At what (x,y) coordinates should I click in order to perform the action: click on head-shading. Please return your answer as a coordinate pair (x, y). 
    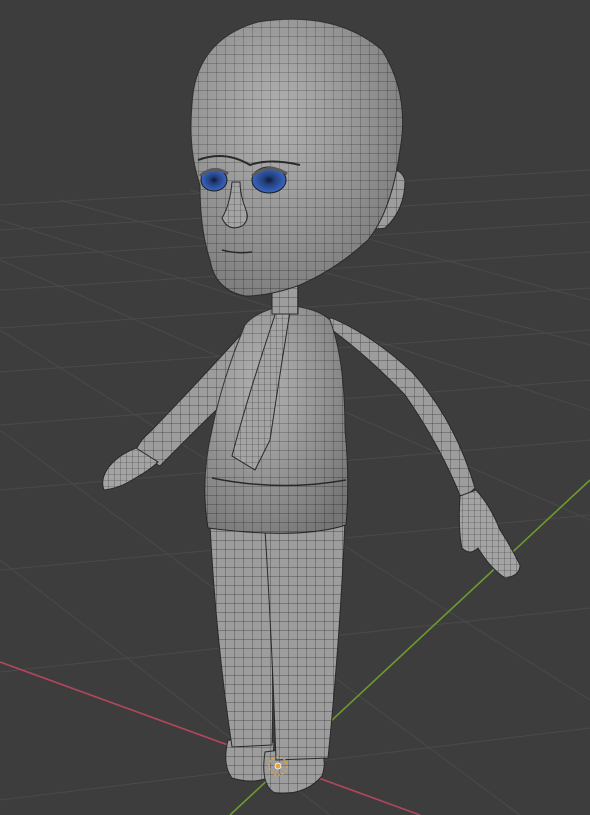
    Looking at the image, I should click on (297, 157).